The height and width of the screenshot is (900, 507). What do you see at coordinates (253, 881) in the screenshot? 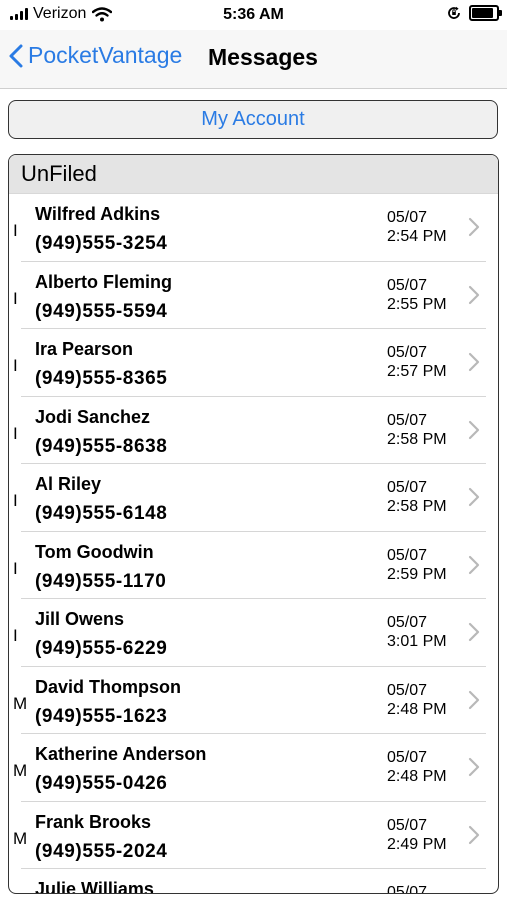
I see `message-row: Julie Williams 05/07` at bounding box center [253, 881].